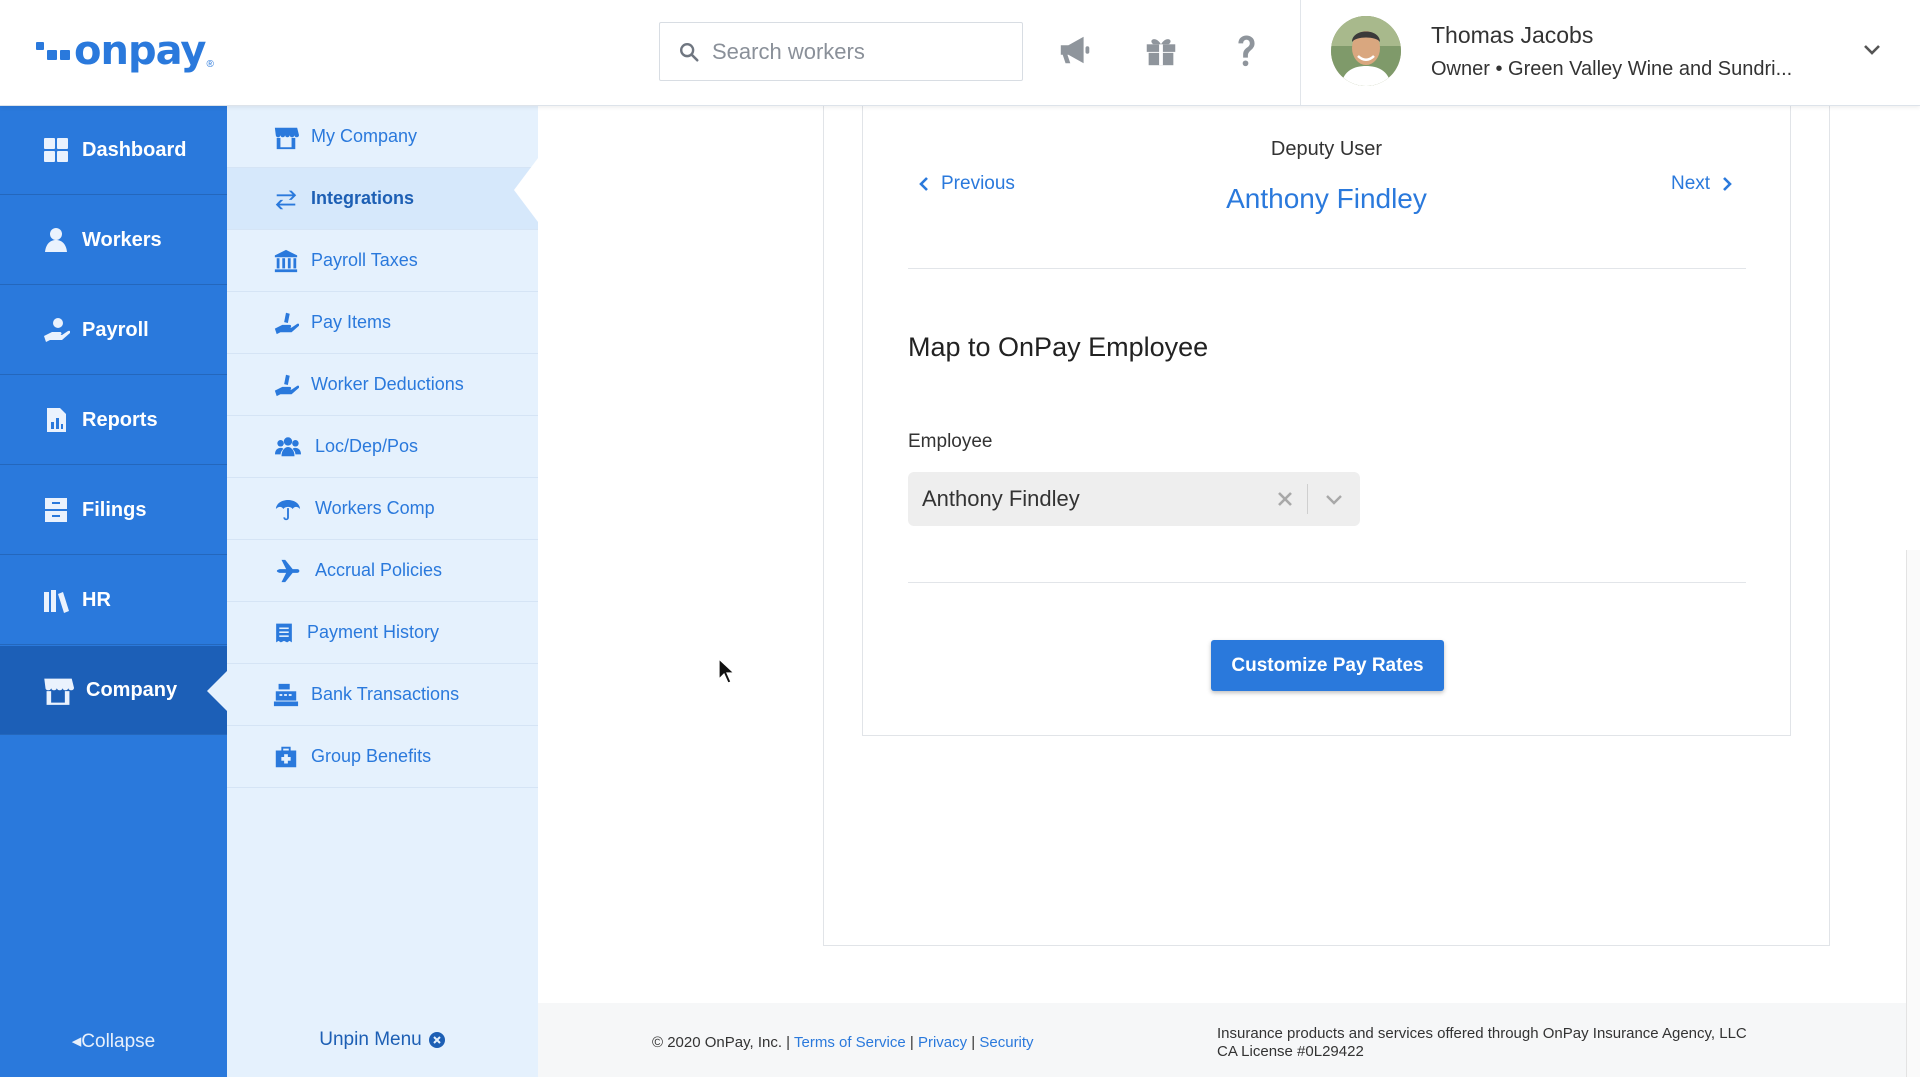 This screenshot has width=1920, height=1077. I want to click on filings-icon, so click(56, 510).